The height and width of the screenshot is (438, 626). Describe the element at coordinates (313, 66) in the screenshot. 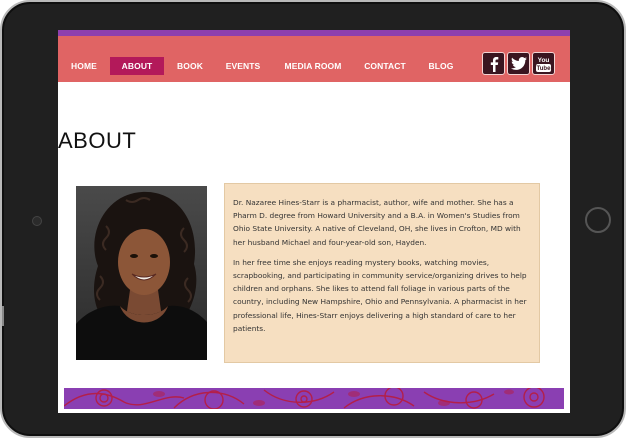

I see `nav-item-media-room: MEDIA ROOM` at that location.